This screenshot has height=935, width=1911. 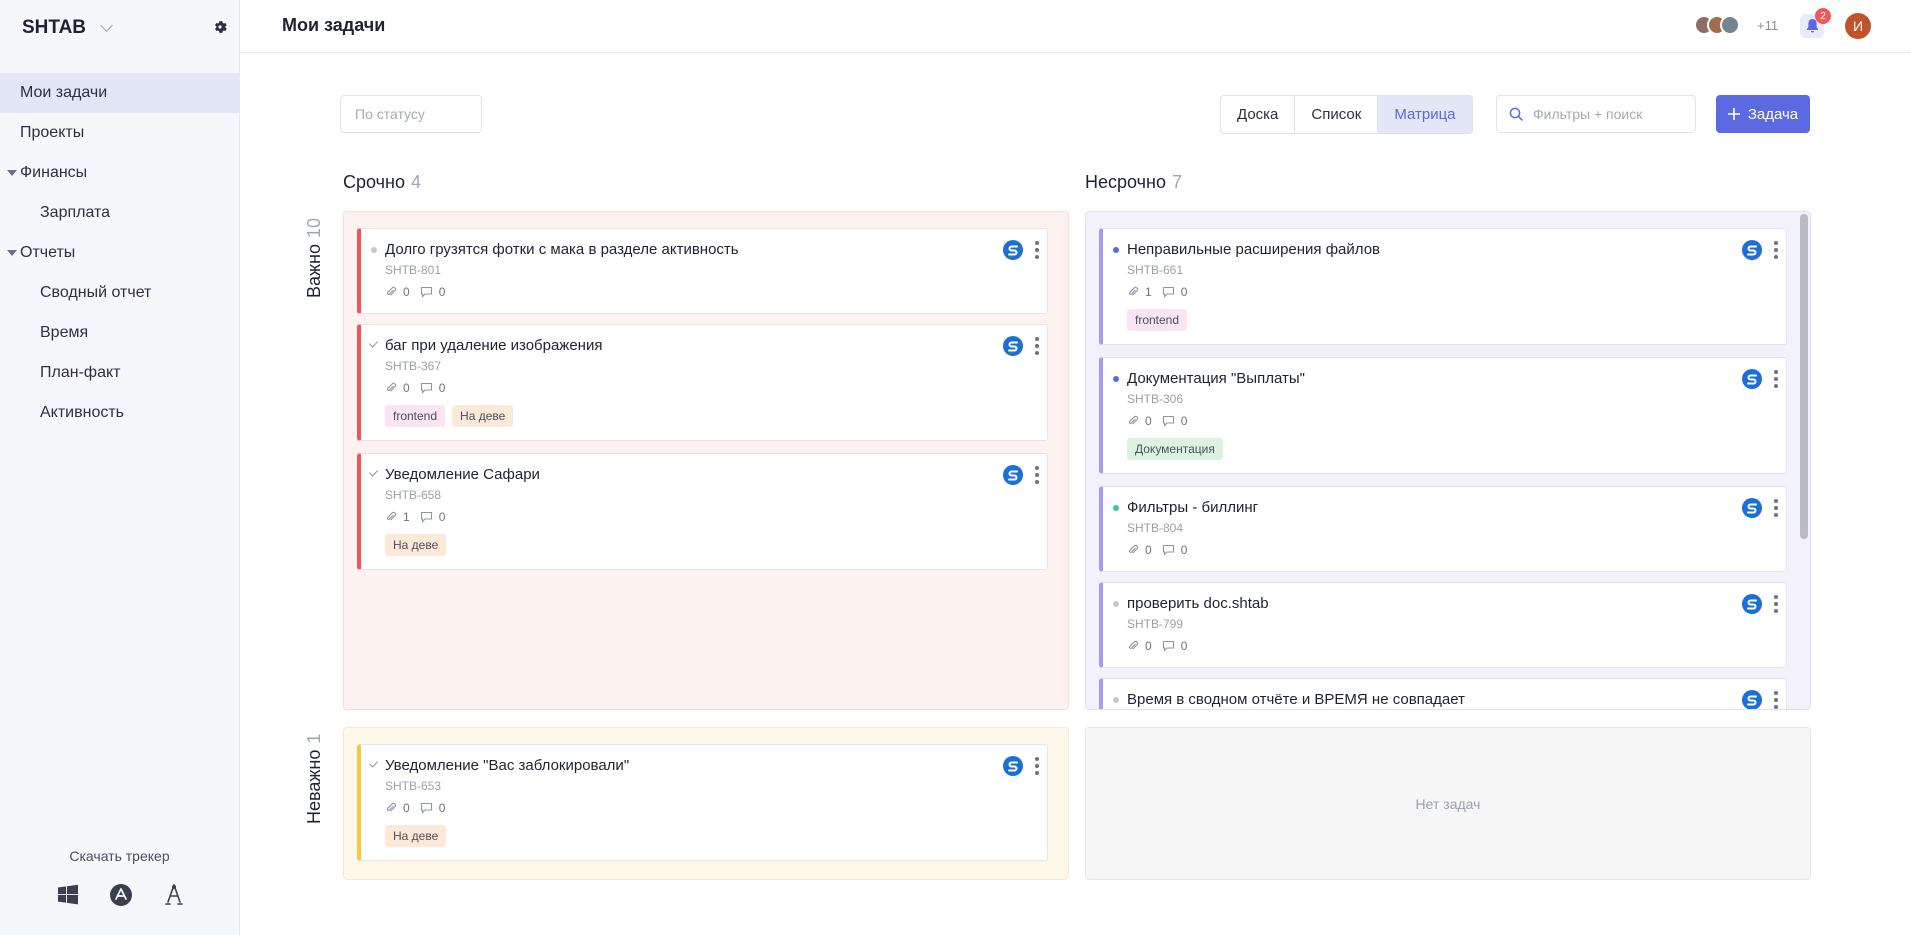 I want to click on workspace-switcher: SHTAB, so click(x=67, y=28).